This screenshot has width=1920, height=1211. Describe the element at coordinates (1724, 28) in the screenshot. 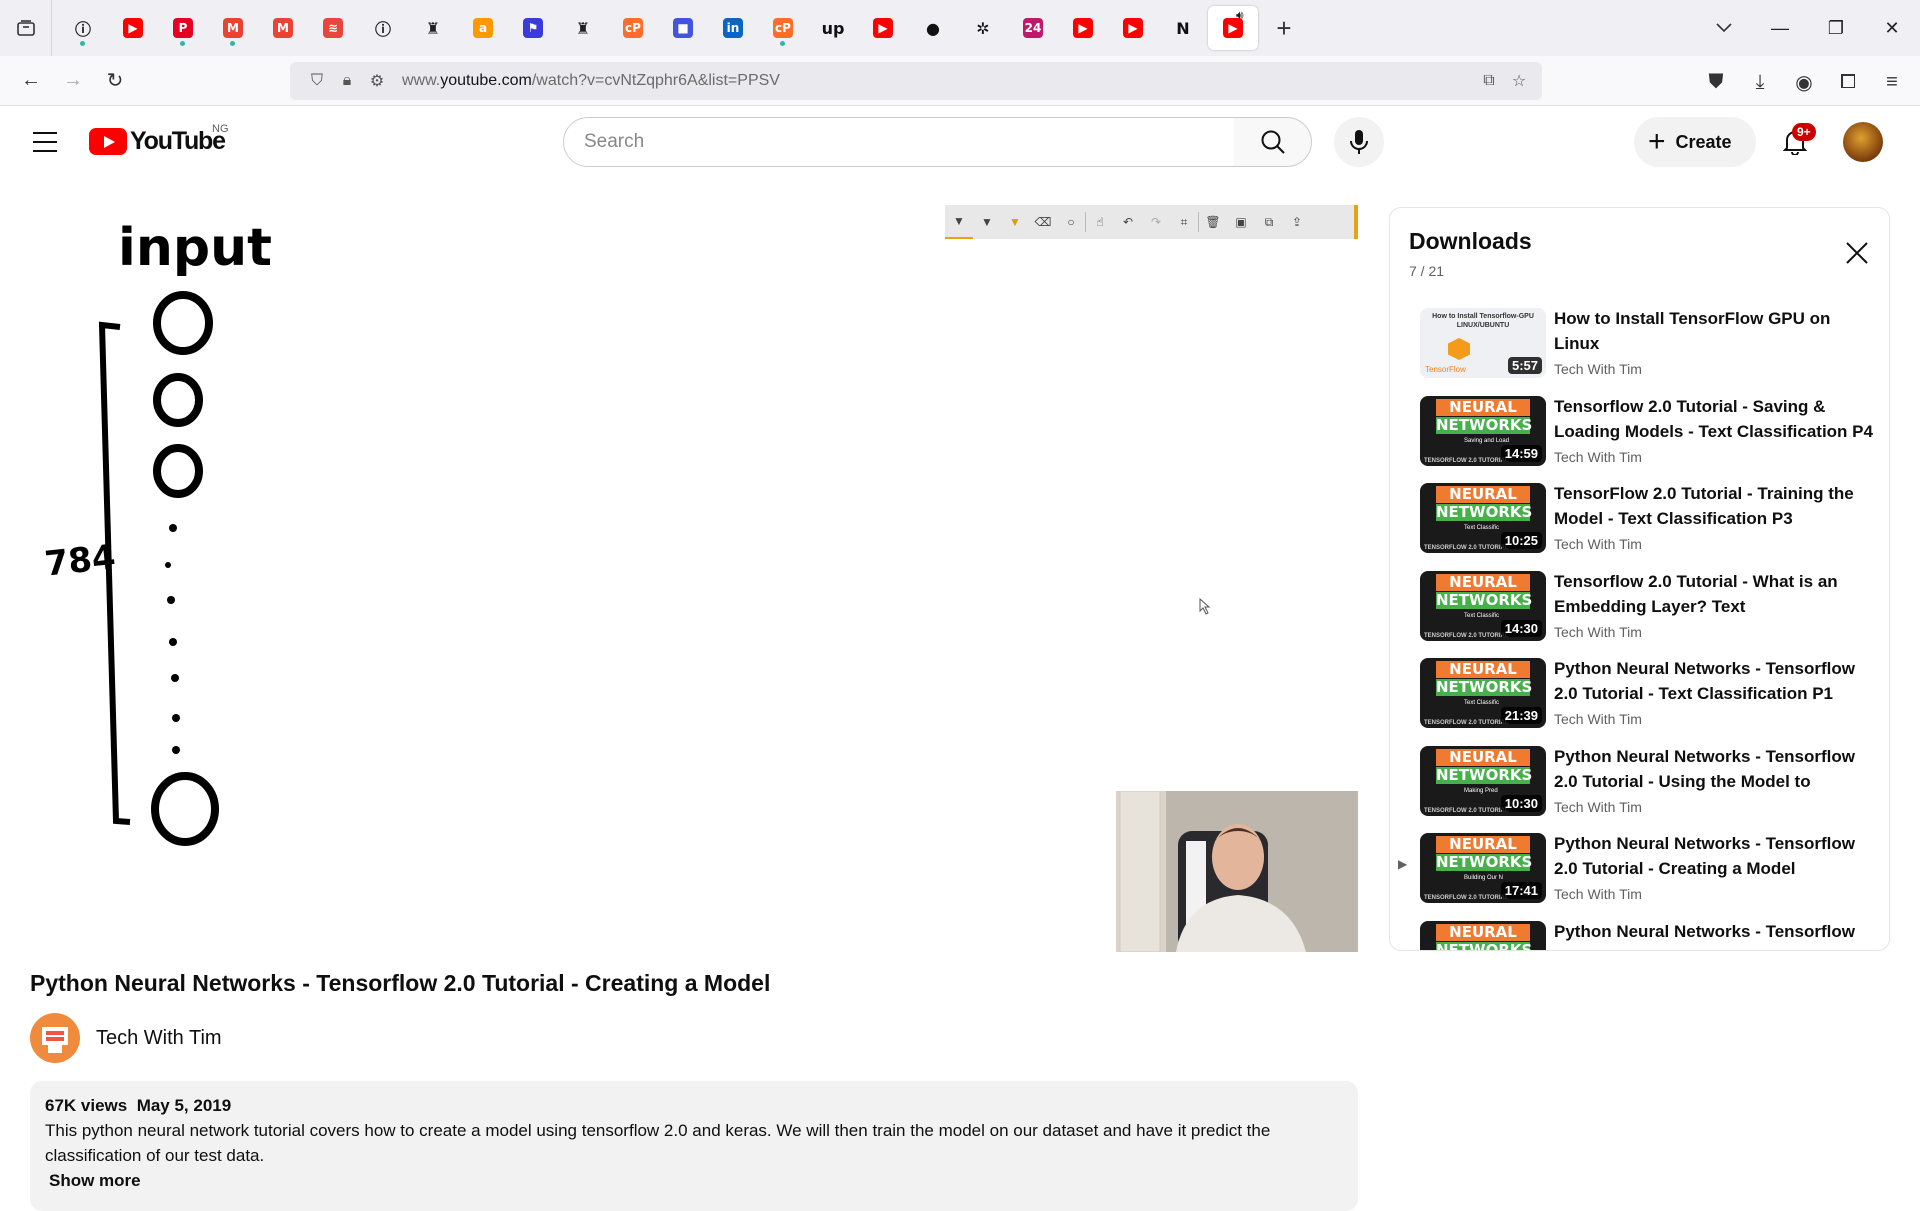

I see `list-all-tabs-button` at that location.